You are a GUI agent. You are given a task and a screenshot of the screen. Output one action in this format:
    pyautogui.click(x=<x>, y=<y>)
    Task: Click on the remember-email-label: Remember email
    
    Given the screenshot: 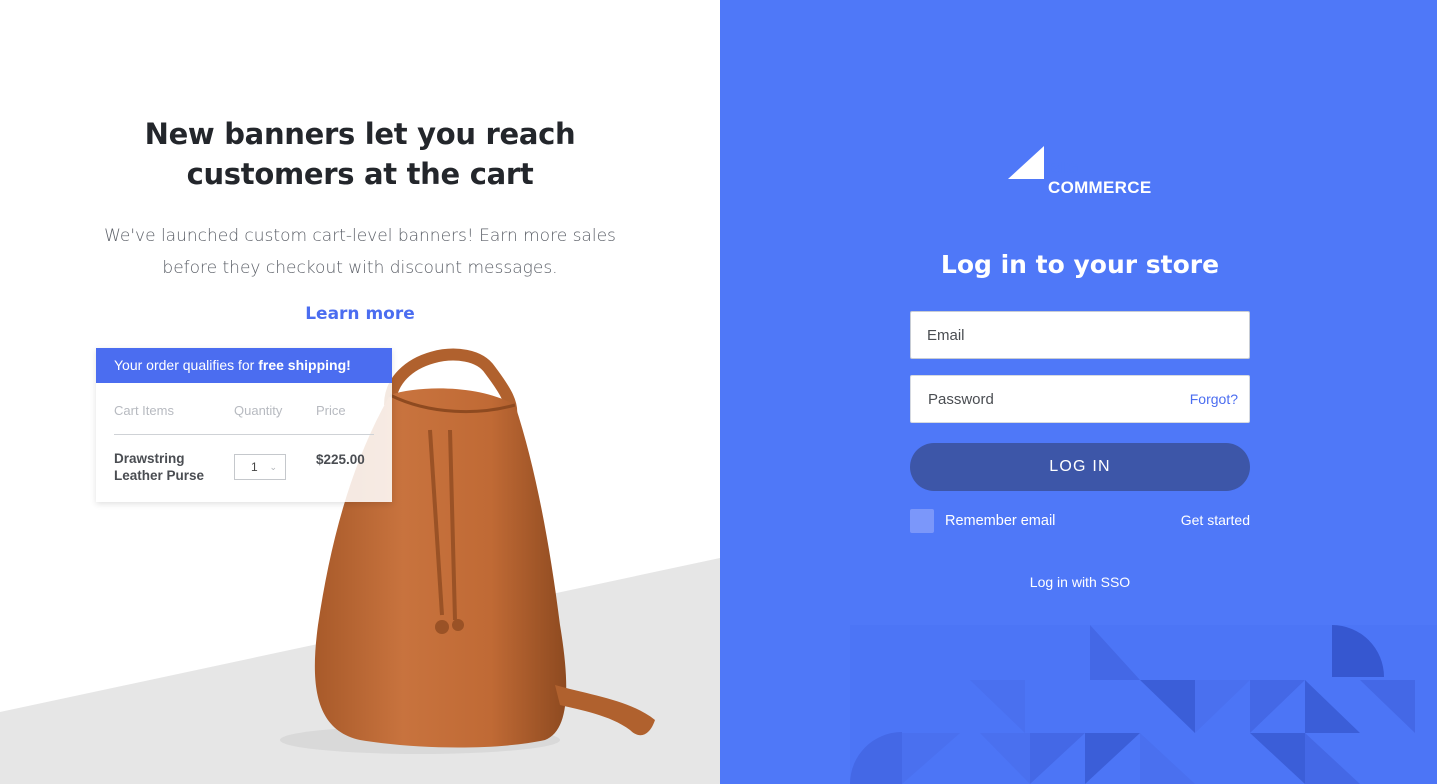 What is the action you would take?
    pyautogui.click(x=1000, y=521)
    